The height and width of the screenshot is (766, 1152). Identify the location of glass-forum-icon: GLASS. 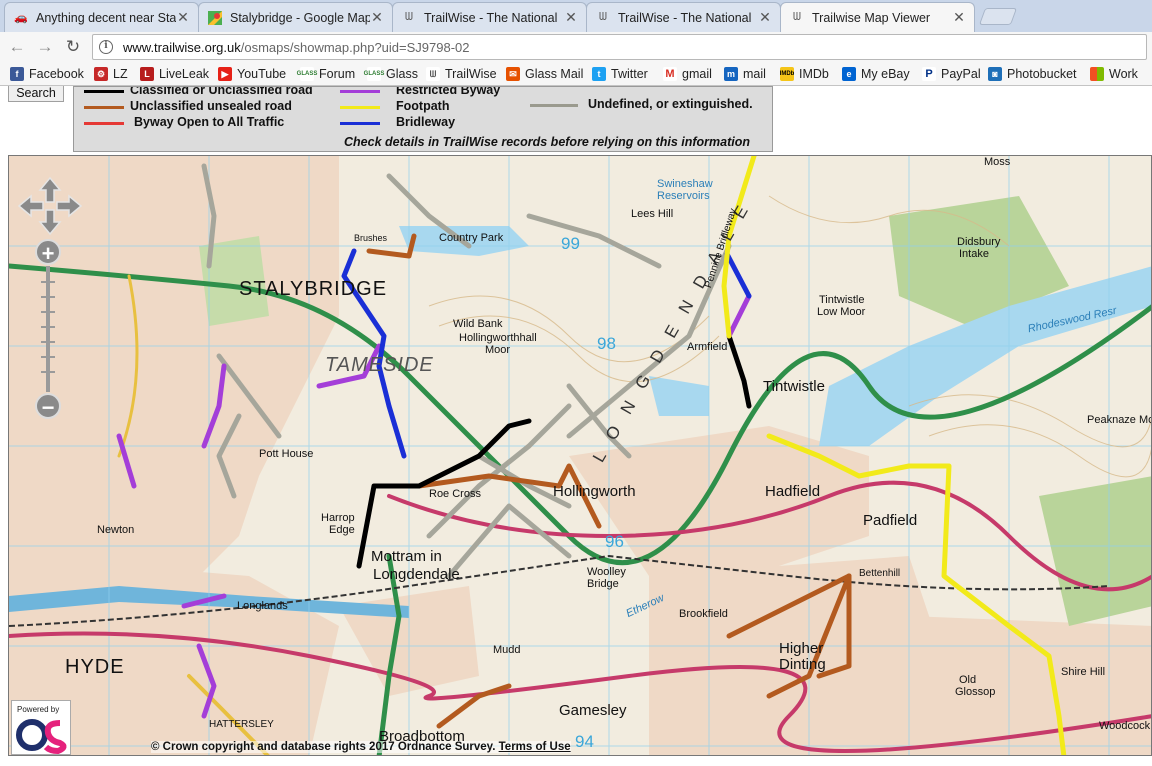
(307, 74).